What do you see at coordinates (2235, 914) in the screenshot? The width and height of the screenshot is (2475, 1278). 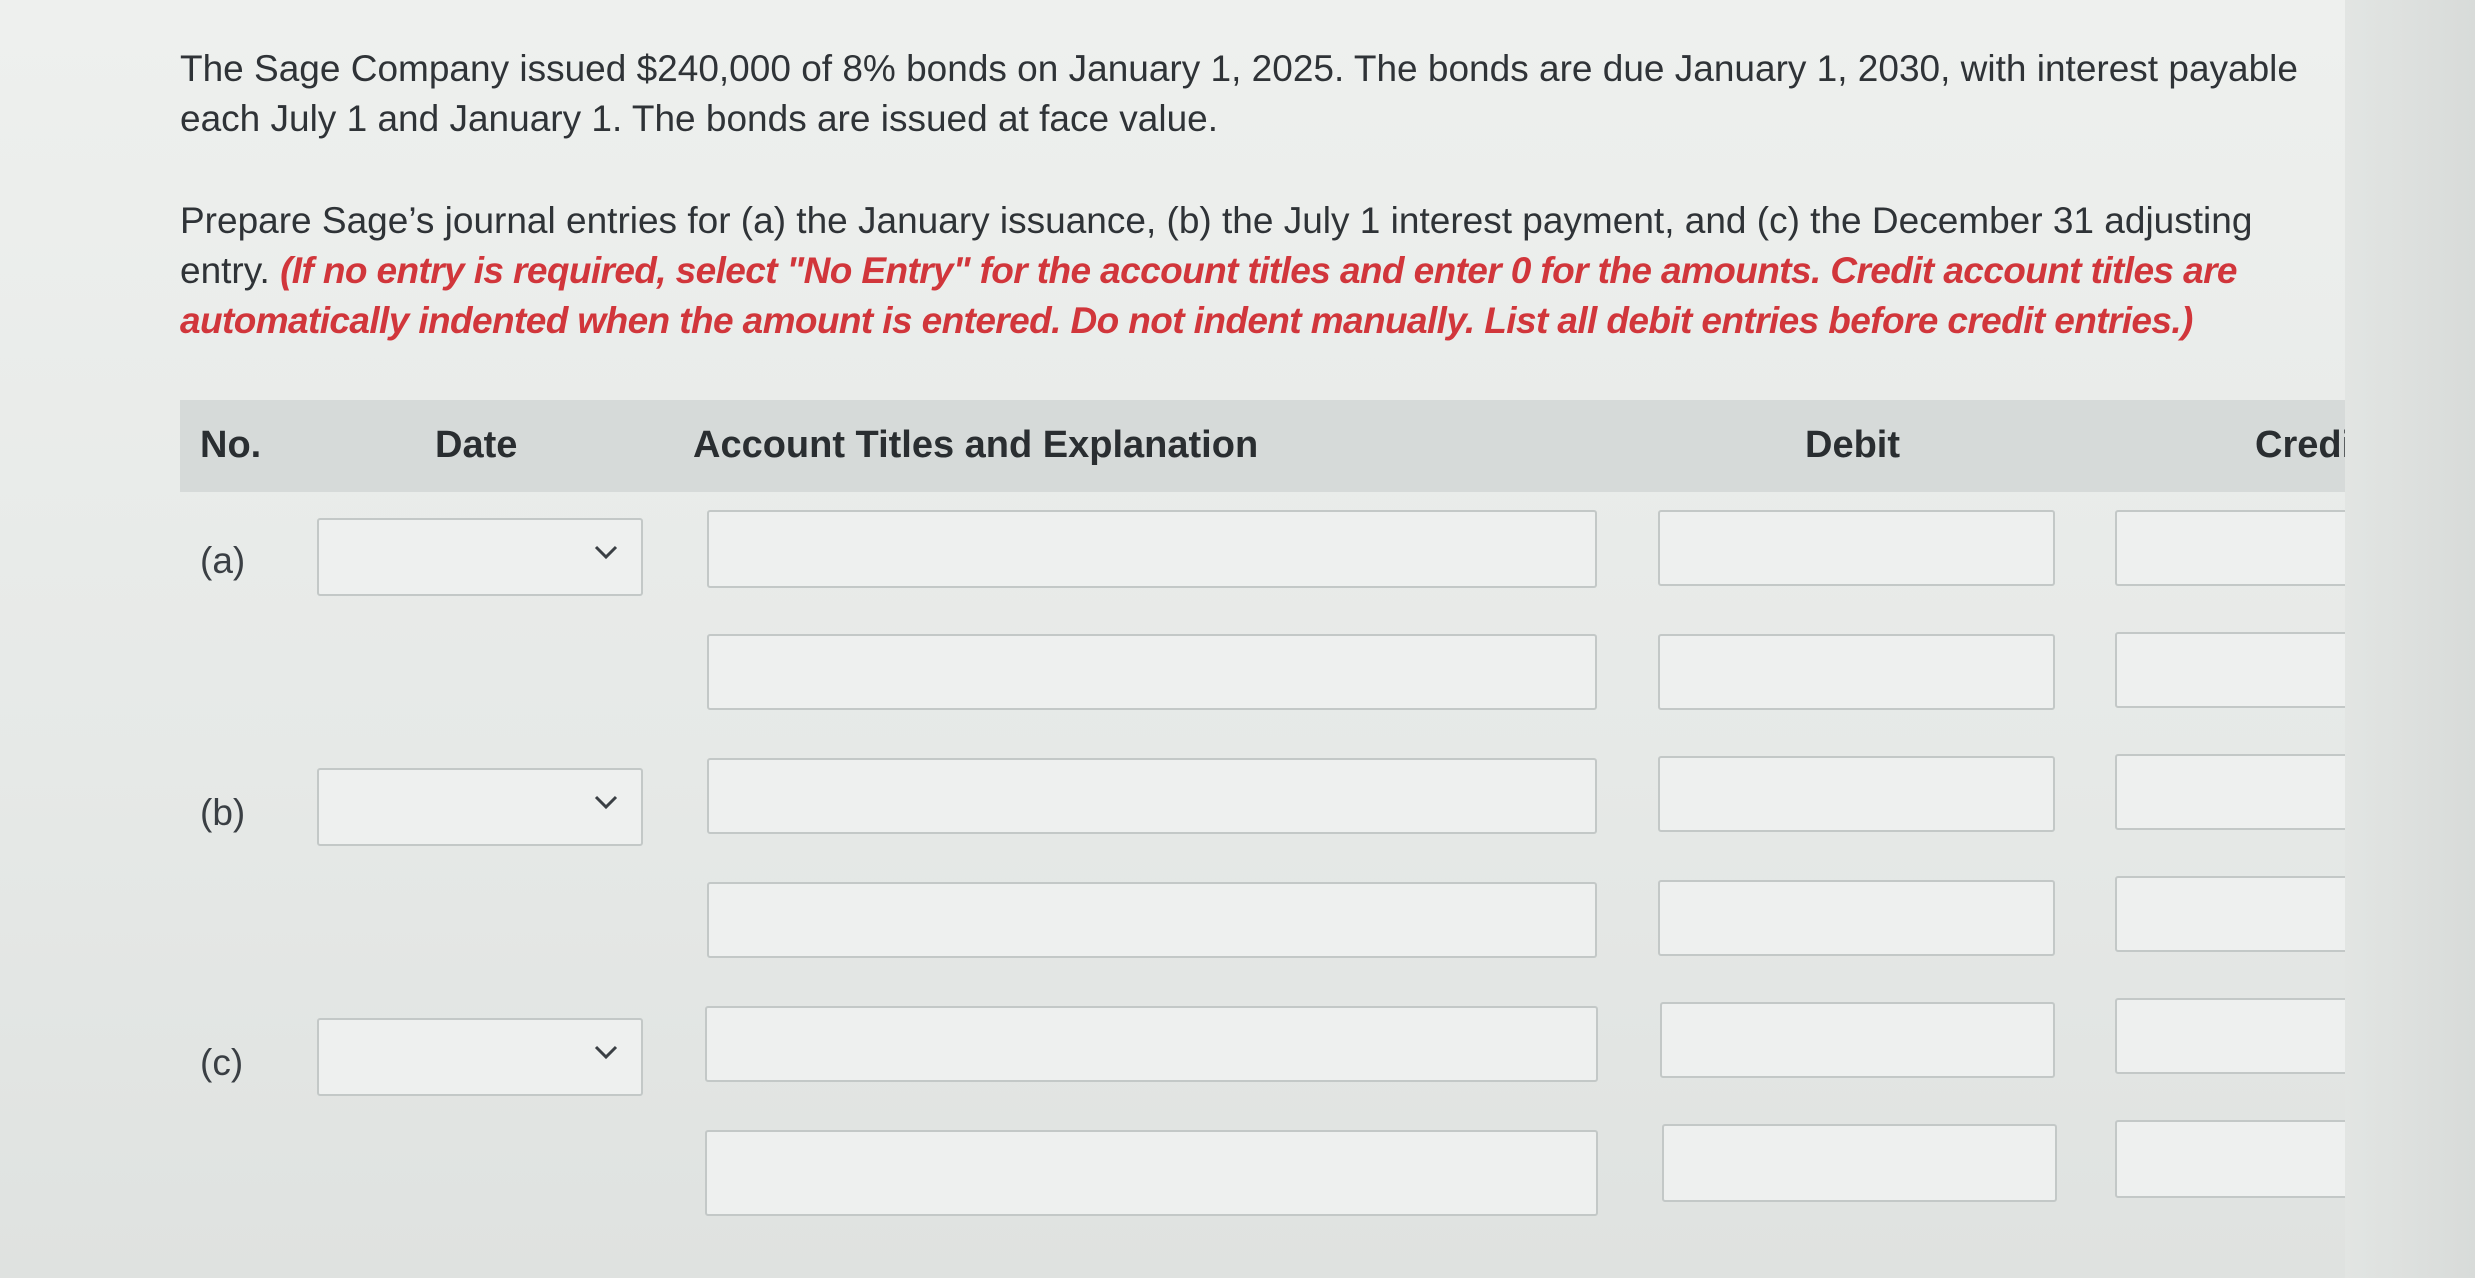 I see `credit-input-b2` at bounding box center [2235, 914].